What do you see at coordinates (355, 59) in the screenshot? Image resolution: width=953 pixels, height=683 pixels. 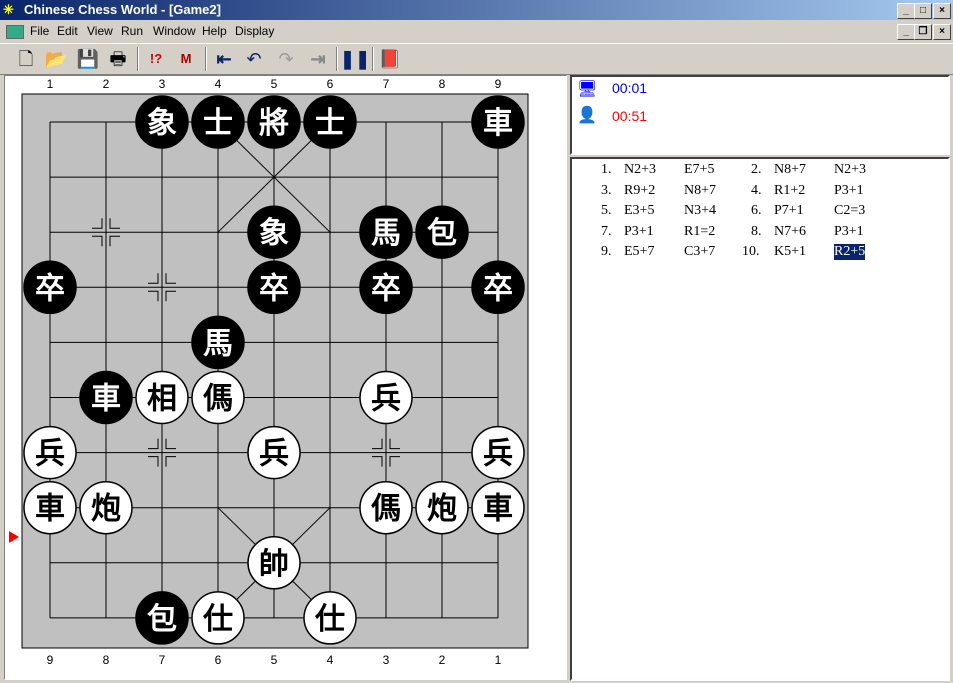 I see `pause-icon: ❚❚` at bounding box center [355, 59].